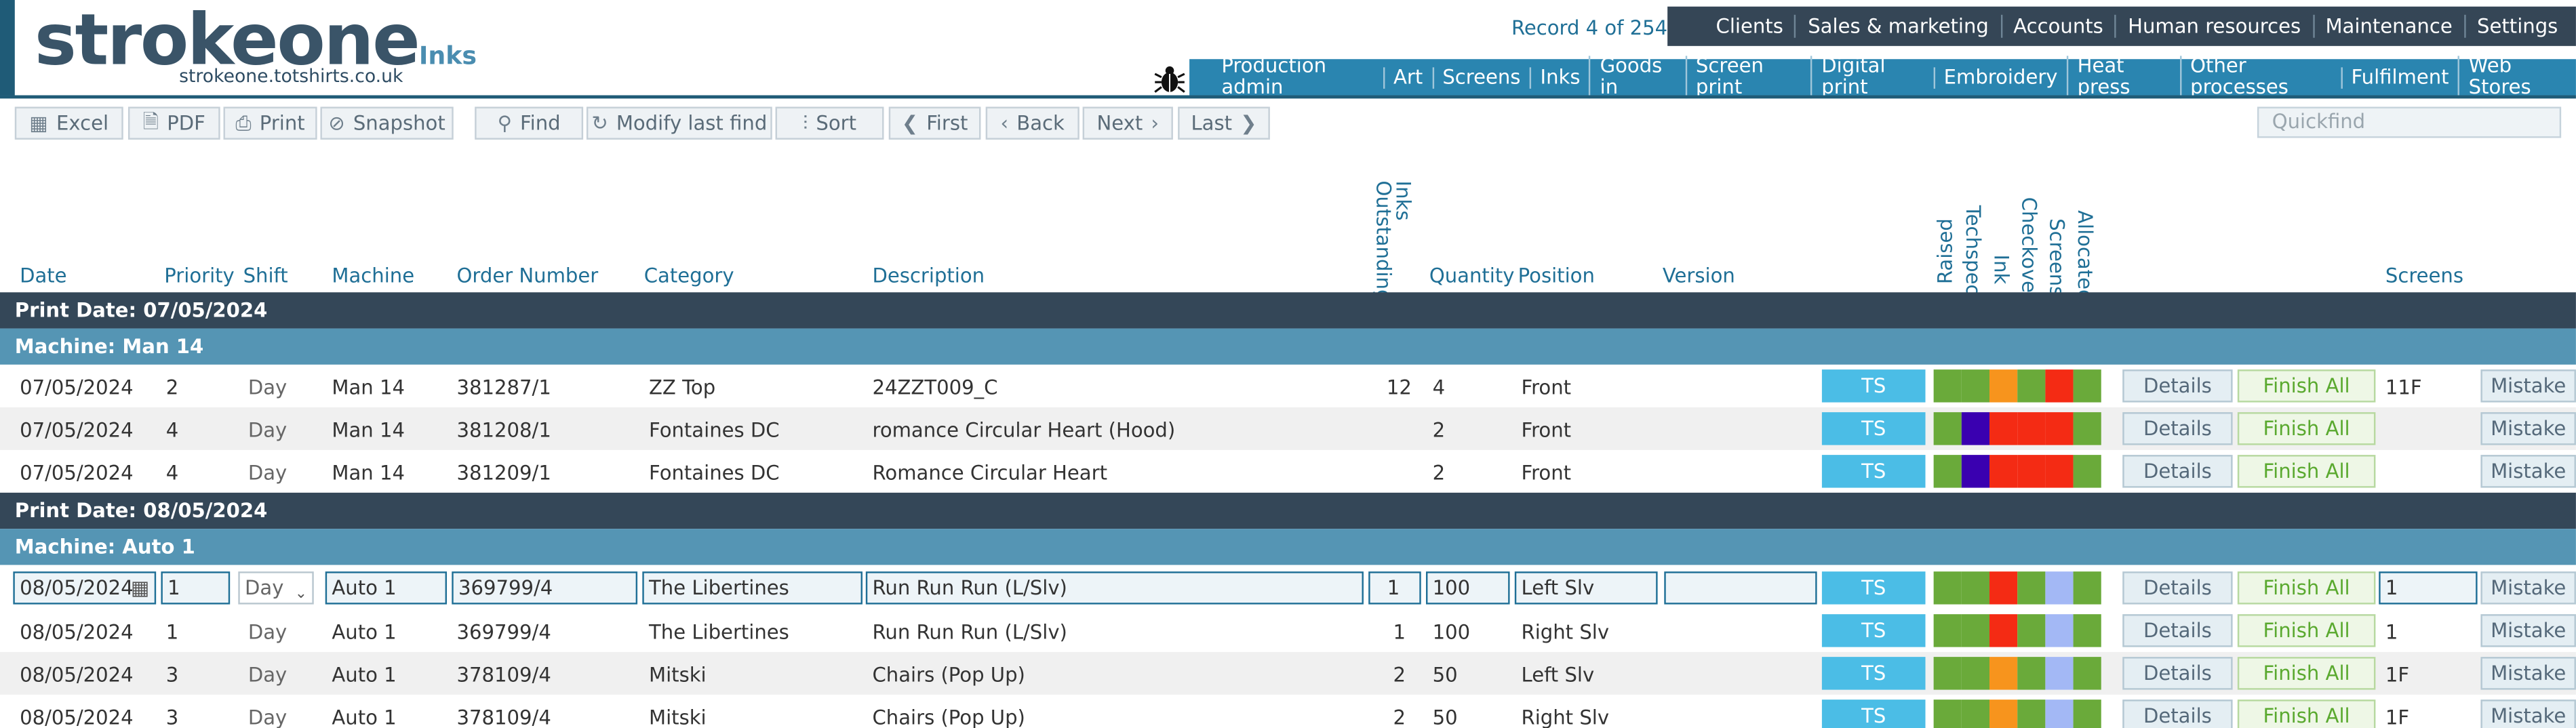 The image size is (2576, 728). Describe the element at coordinates (265, 275) in the screenshot. I see `col-shift: Shift` at that location.